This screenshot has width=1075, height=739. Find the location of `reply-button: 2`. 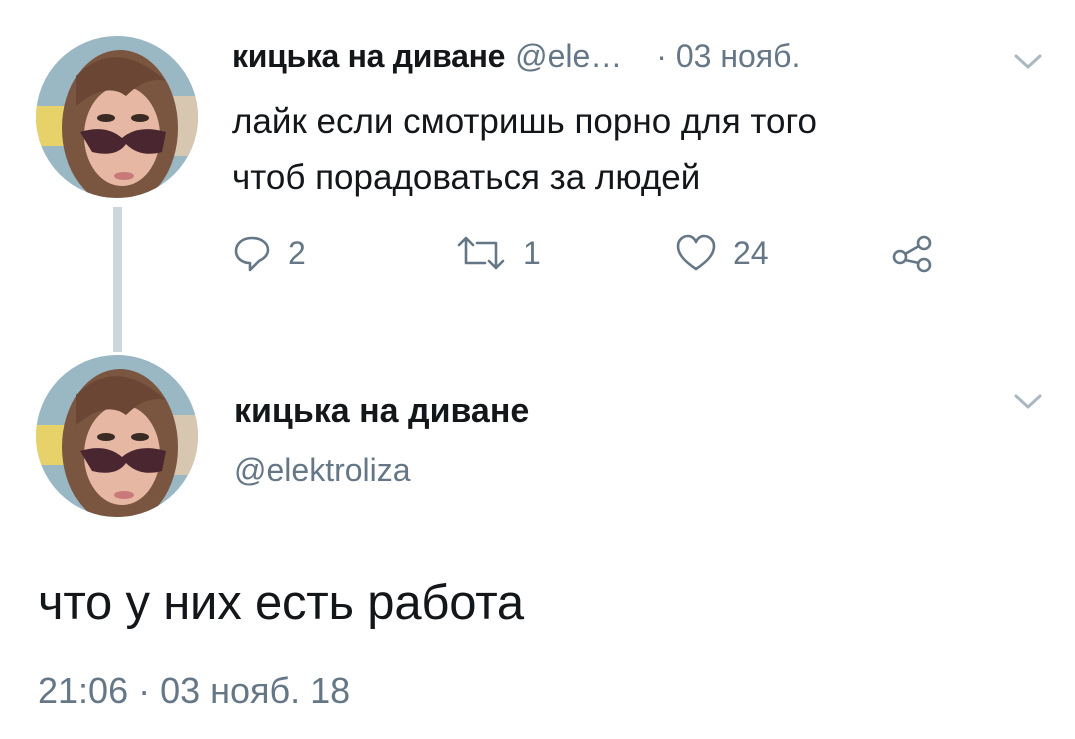

reply-button: 2 is located at coordinates (269, 253).